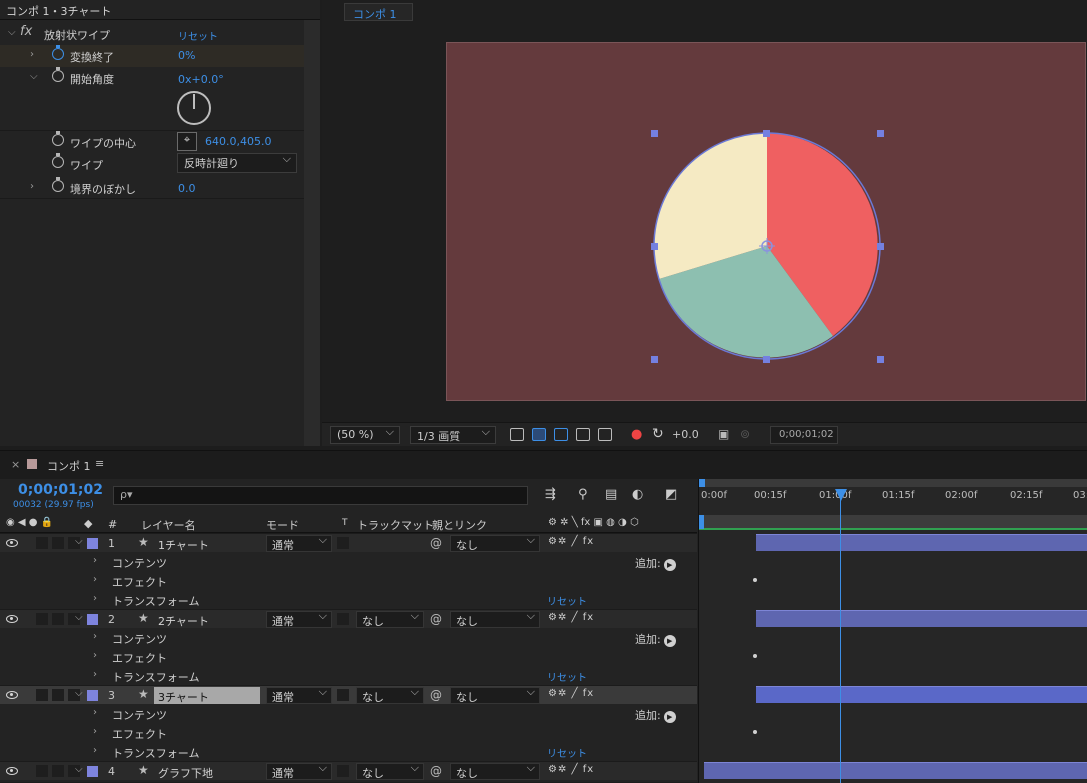 Image resolution: width=1087 pixels, height=783 pixels. Describe the element at coordinates (183, 621) in the screenshot. I see `layer-name: 2チャート` at that location.